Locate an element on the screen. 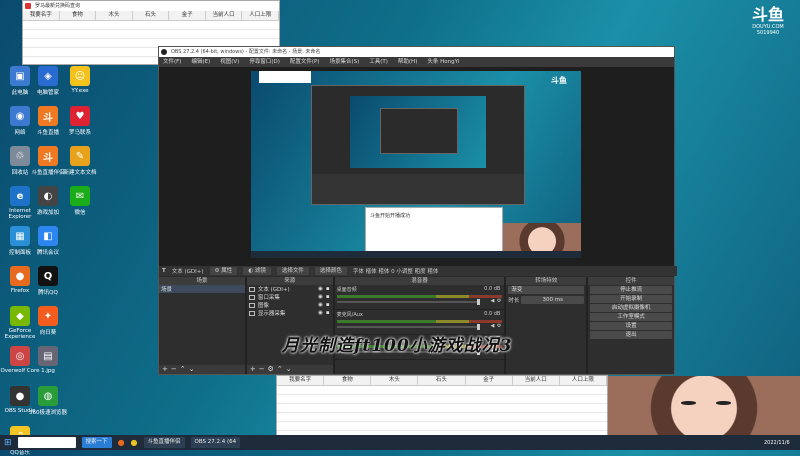  control-button: 开始录制 is located at coordinates (631, 299).